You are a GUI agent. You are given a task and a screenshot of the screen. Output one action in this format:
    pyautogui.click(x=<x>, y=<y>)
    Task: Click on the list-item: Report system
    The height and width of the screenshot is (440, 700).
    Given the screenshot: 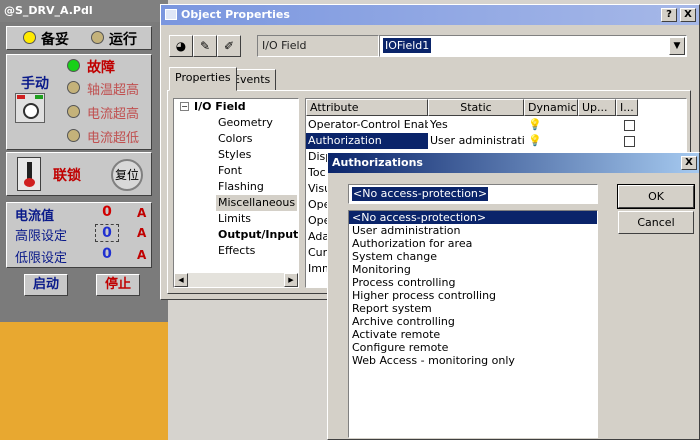 What is the action you would take?
    pyautogui.click(x=473, y=308)
    